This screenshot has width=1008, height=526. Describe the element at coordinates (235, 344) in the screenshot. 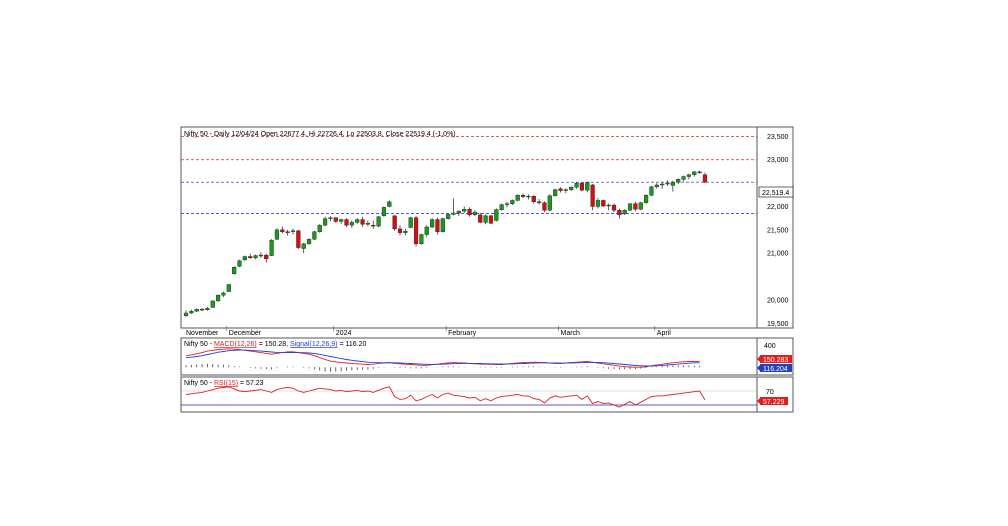

I see `macd-series-name: MACD(12,26)` at that location.